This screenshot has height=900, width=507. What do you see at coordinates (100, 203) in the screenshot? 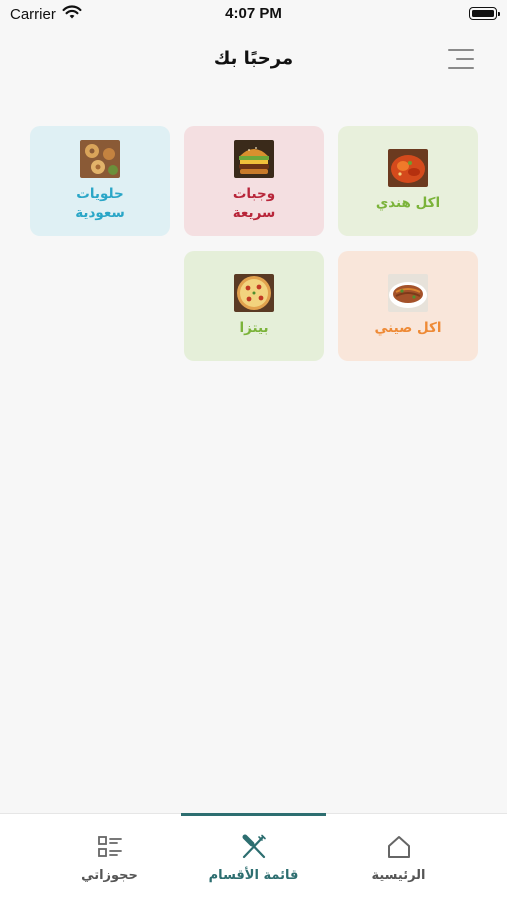
I see `category-label: حلويات سعودية` at bounding box center [100, 203].